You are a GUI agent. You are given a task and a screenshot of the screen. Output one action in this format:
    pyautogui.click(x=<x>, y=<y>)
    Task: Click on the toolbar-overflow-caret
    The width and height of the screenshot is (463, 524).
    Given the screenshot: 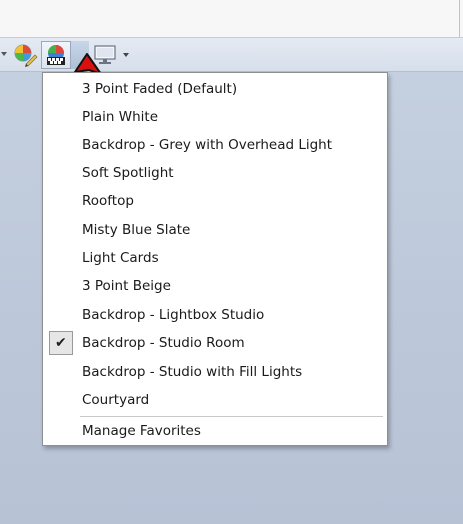 What is the action you would take?
    pyautogui.click(x=4, y=54)
    